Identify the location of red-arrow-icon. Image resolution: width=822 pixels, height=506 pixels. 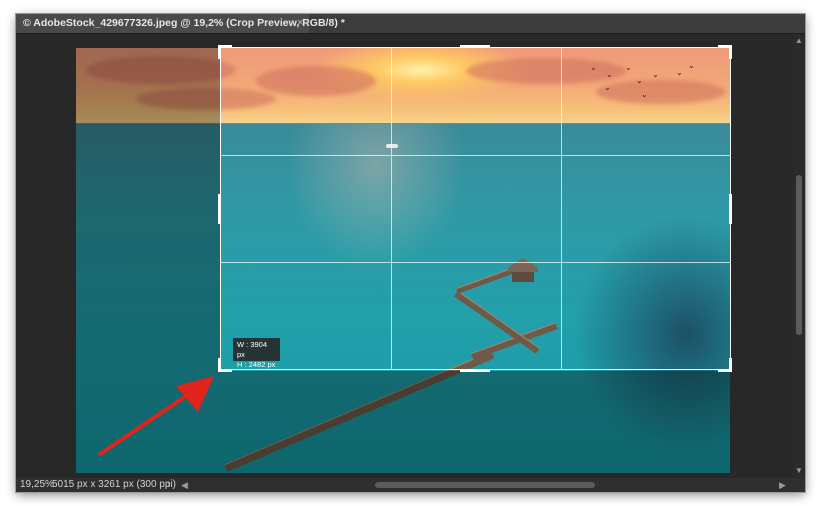
(156, 416).